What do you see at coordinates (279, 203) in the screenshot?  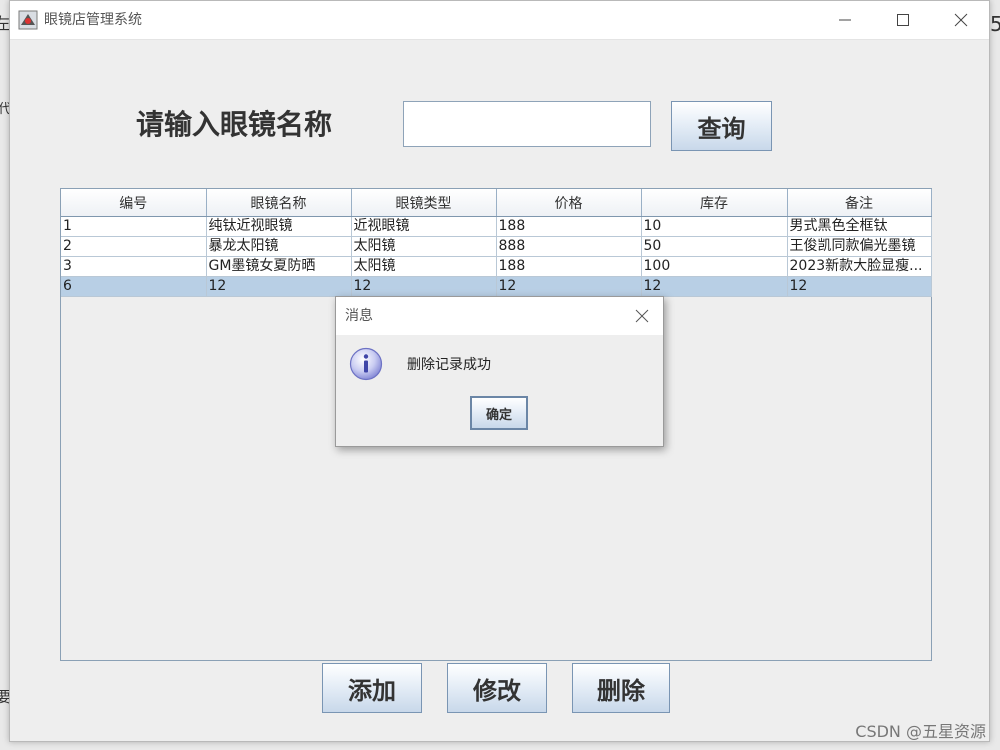 I see `column-header-name: 眼镜名称` at bounding box center [279, 203].